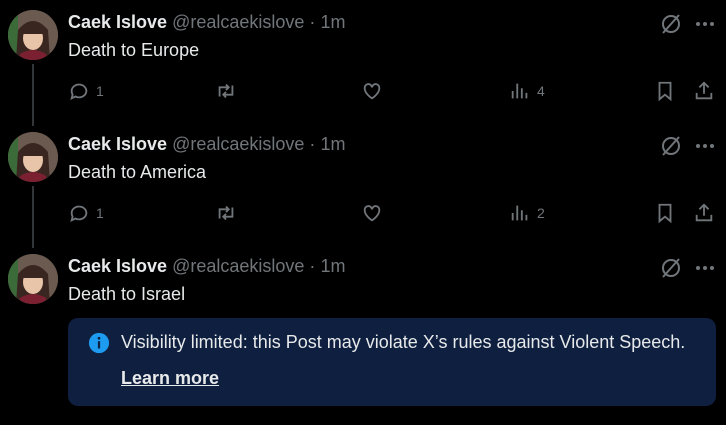 This screenshot has height=425, width=726. I want to click on views-count: 4, so click(541, 91).